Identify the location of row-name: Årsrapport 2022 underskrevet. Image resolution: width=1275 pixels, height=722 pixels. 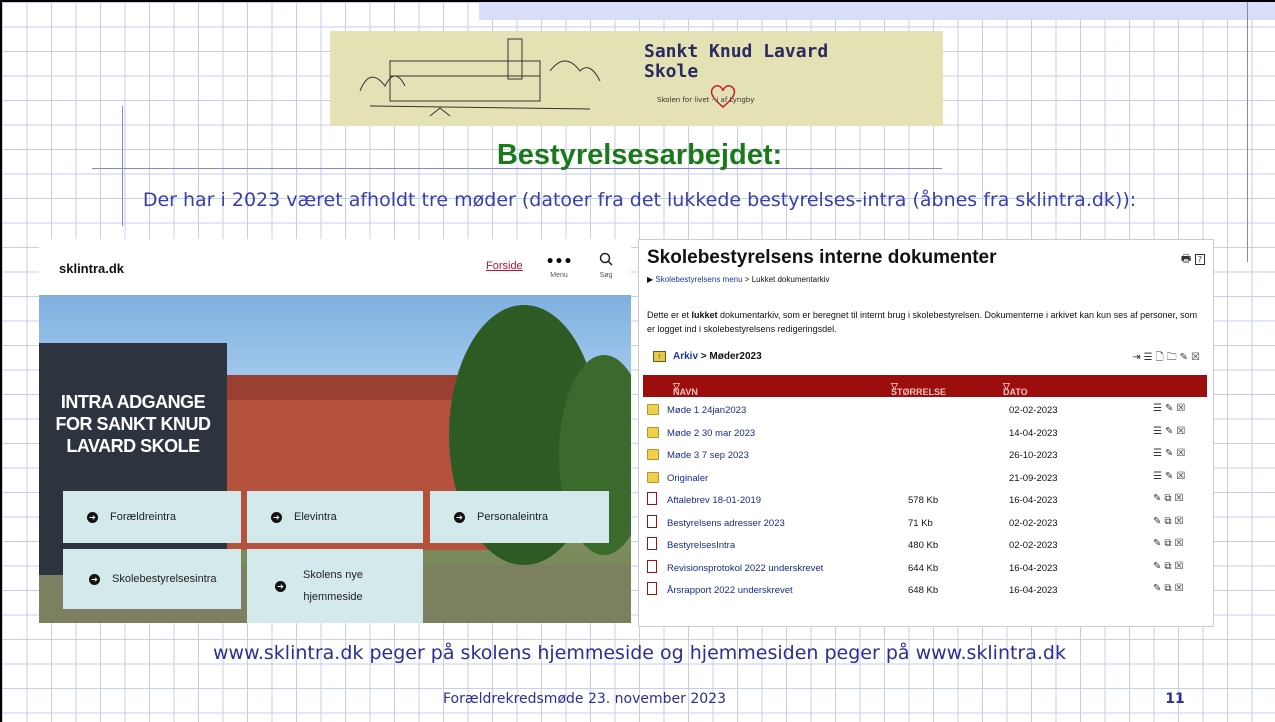
(730, 590).